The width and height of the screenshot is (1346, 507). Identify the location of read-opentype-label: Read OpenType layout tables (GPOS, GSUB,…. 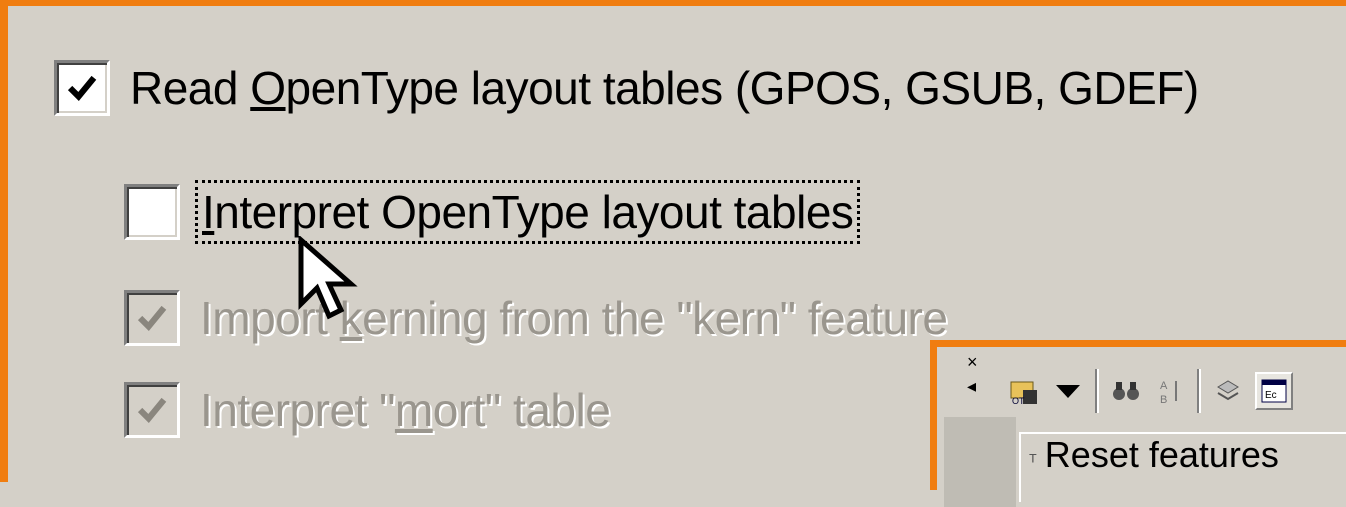
(664, 88).